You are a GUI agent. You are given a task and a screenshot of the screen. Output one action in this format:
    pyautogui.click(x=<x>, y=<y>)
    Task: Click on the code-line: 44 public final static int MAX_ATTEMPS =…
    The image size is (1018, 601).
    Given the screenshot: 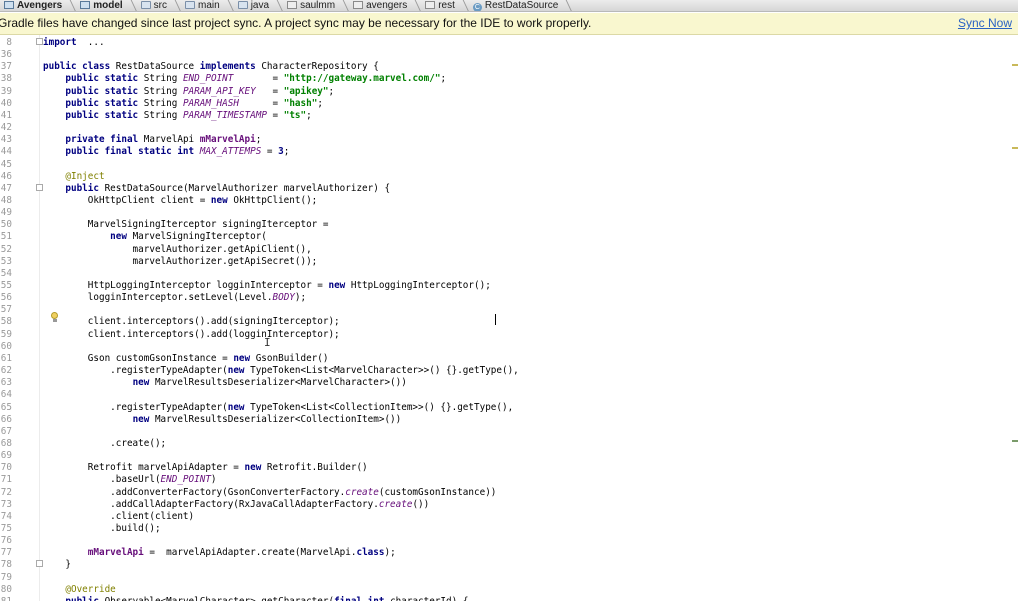 What is the action you would take?
    pyautogui.click(x=509, y=152)
    